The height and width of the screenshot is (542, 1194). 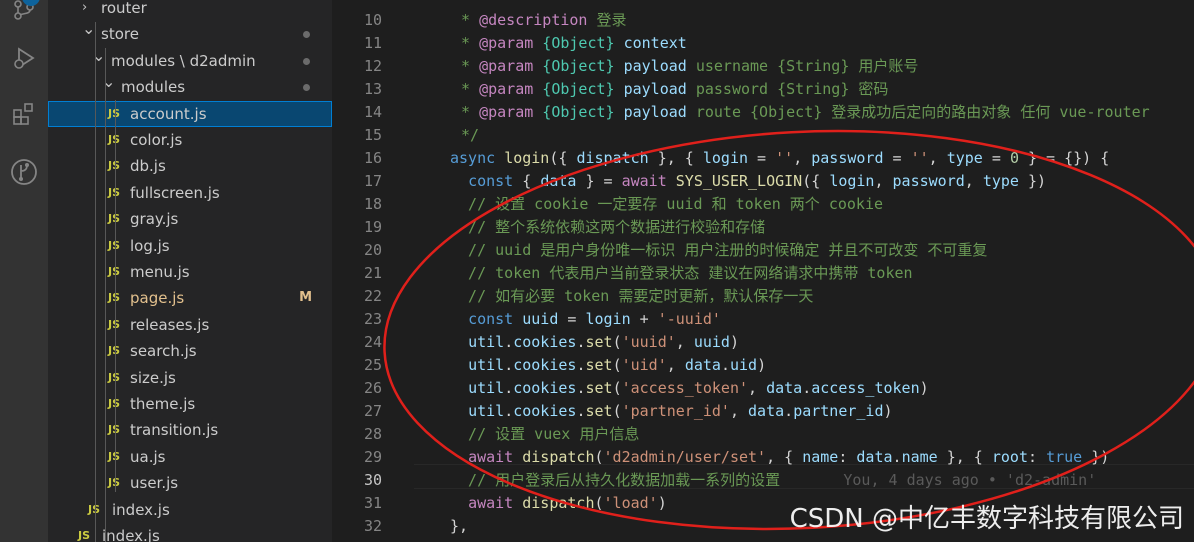 I want to click on file-item: JS ua.js, so click(x=190, y=457).